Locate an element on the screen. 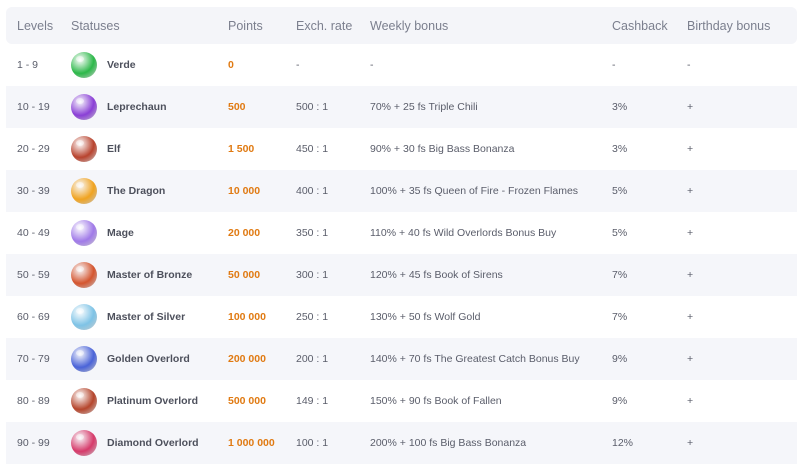 Image resolution: width=800 pixels, height=471 pixels. purple-planet-icon is located at coordinates (84, 107).